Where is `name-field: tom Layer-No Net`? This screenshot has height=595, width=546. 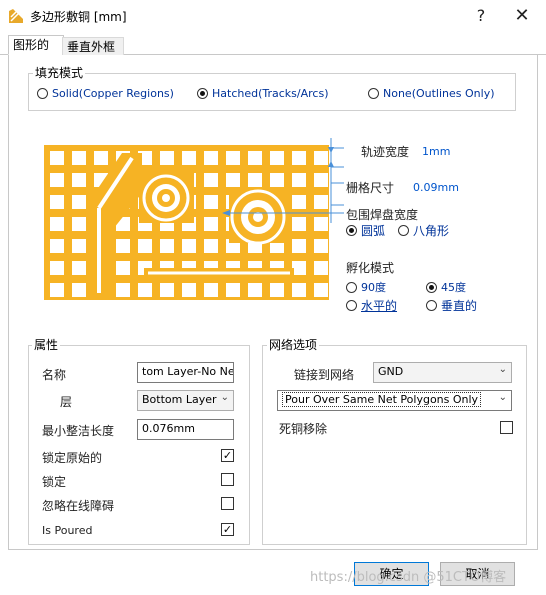
name-field: tom Layer-No Net is located at coordinates (185, 372).